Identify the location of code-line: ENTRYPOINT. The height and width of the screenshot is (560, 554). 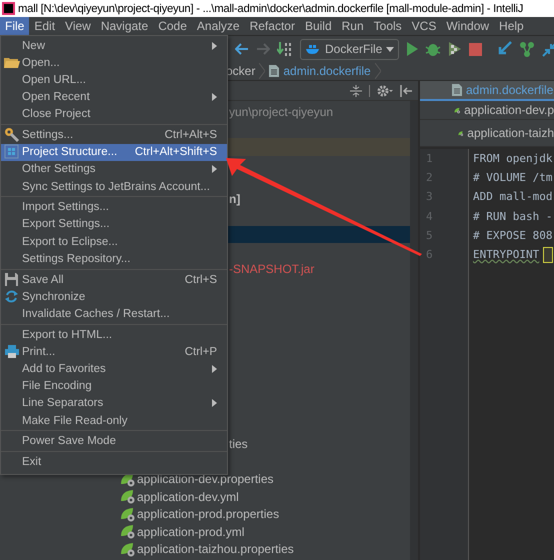
(506, 255).